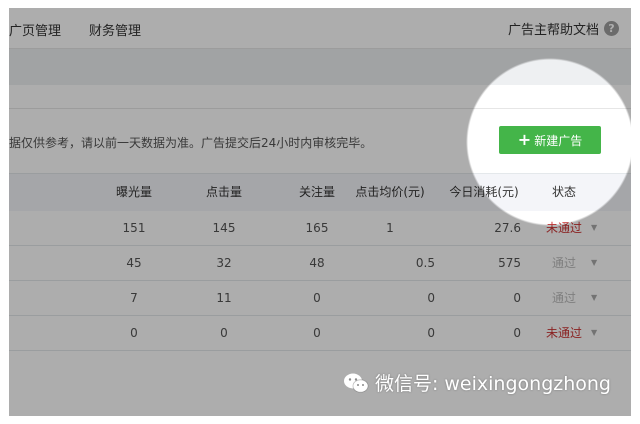 Image resolution: width=640 pixels, height=424 pixels. Describe the element at coordinates (320, 108) in the screenshot. I see `section-divider` at that location.